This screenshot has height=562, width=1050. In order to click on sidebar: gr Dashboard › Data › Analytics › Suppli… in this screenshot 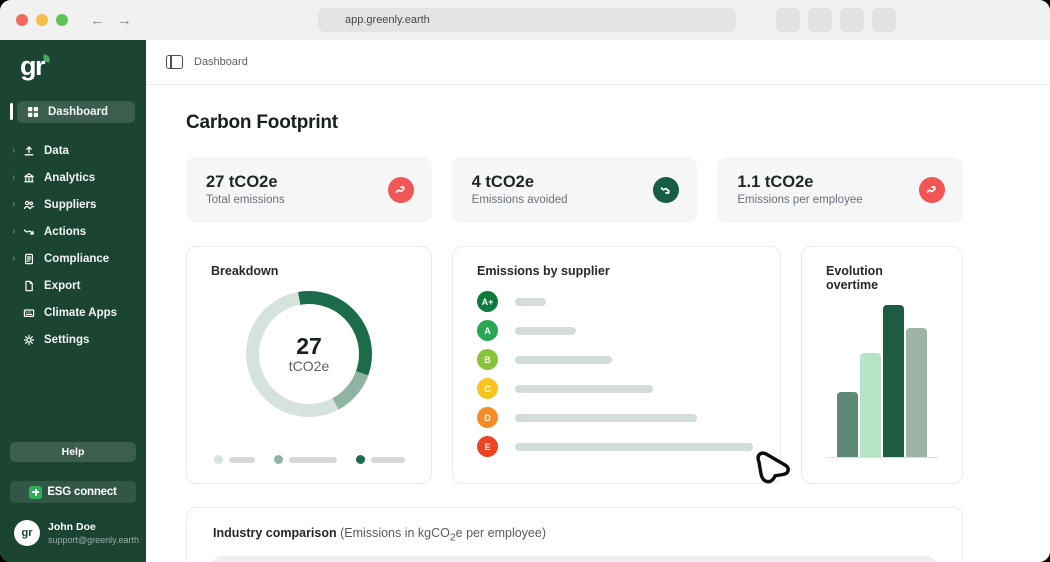, I will do `click(73, 301)`.